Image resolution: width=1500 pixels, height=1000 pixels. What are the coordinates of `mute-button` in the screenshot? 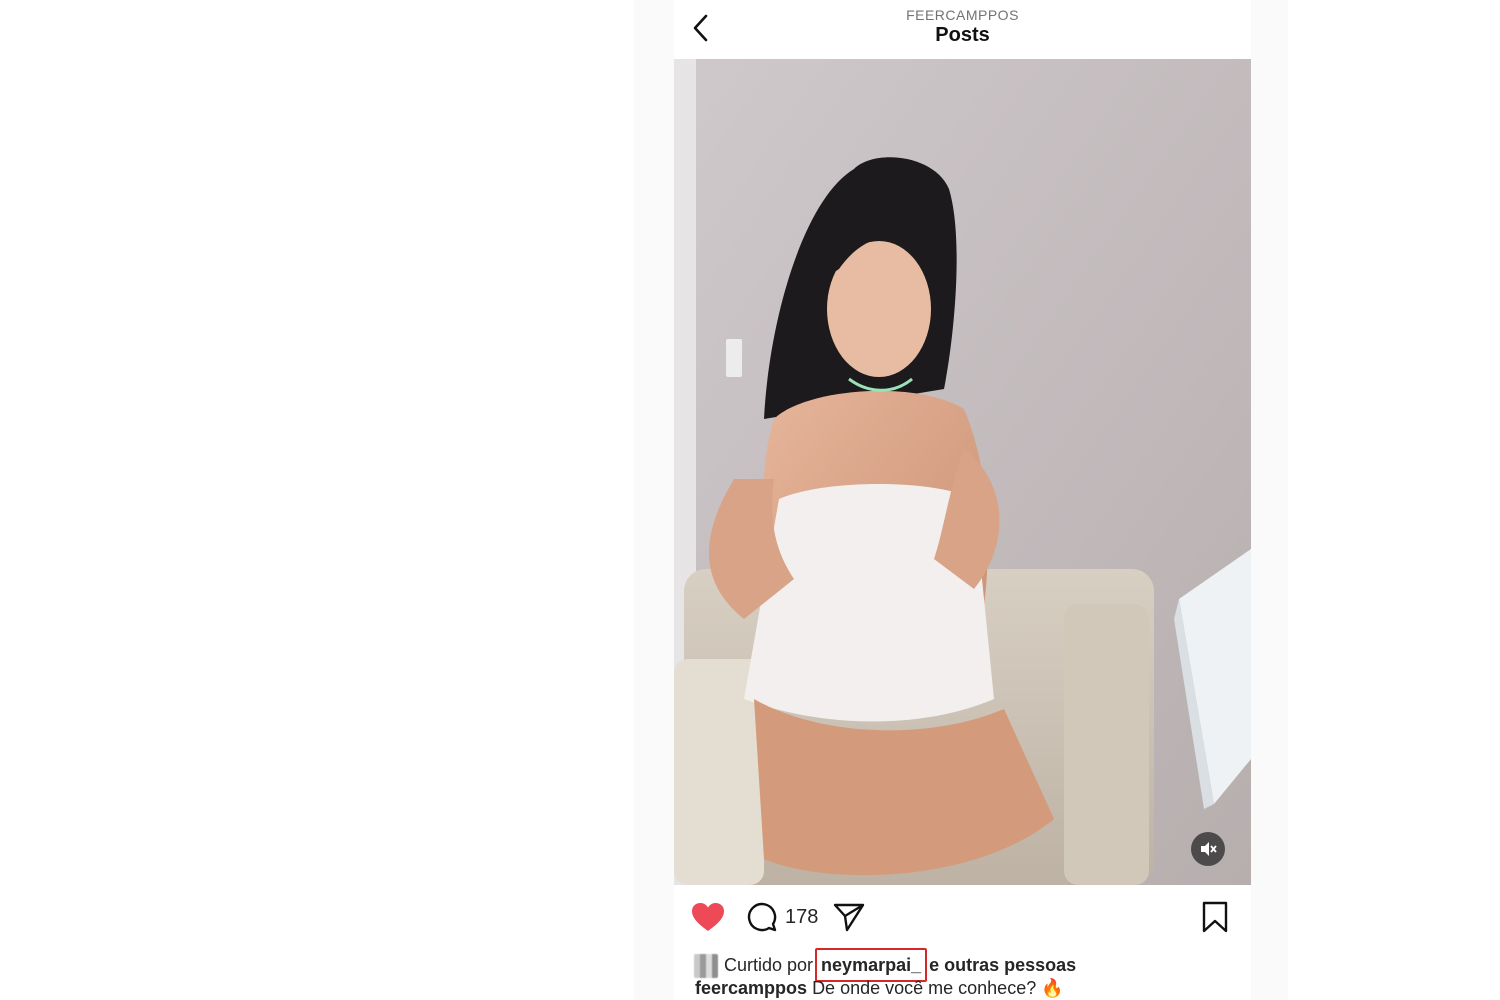 It's located at (1208, 849).